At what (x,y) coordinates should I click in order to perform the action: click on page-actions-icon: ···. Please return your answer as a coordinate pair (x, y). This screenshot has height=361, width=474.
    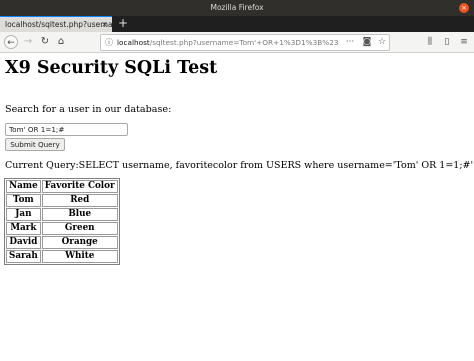
    Looking at the image, I should click on (350, 42).